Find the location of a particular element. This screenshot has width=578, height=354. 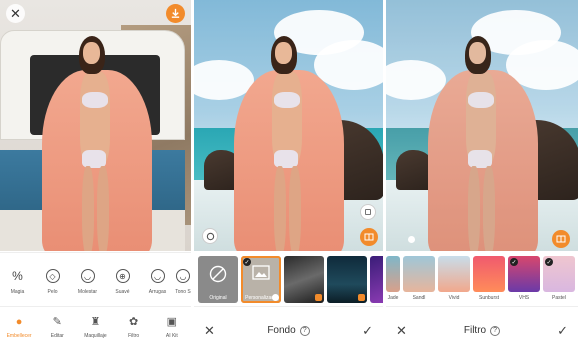

layers-icon is located at coordinates (210, 236).